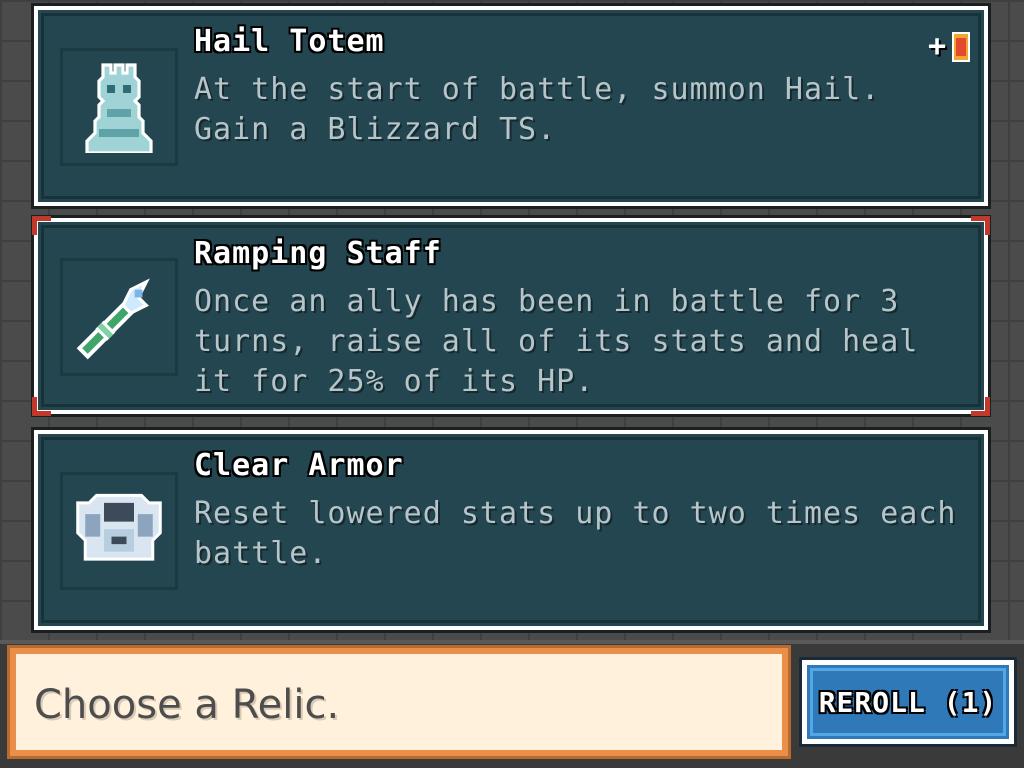 Image resolution: width=1024 pixels, height=768 pixels. Describe the element at coordinates (187, 705) in the screenshot. I see `message-text: Choose a Relic.` at that location.